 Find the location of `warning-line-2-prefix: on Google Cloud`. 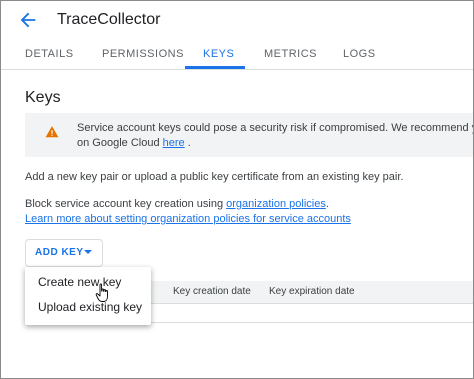

warning-line-2-prefix: on Google Cloud is located at coordinates (120, 143).